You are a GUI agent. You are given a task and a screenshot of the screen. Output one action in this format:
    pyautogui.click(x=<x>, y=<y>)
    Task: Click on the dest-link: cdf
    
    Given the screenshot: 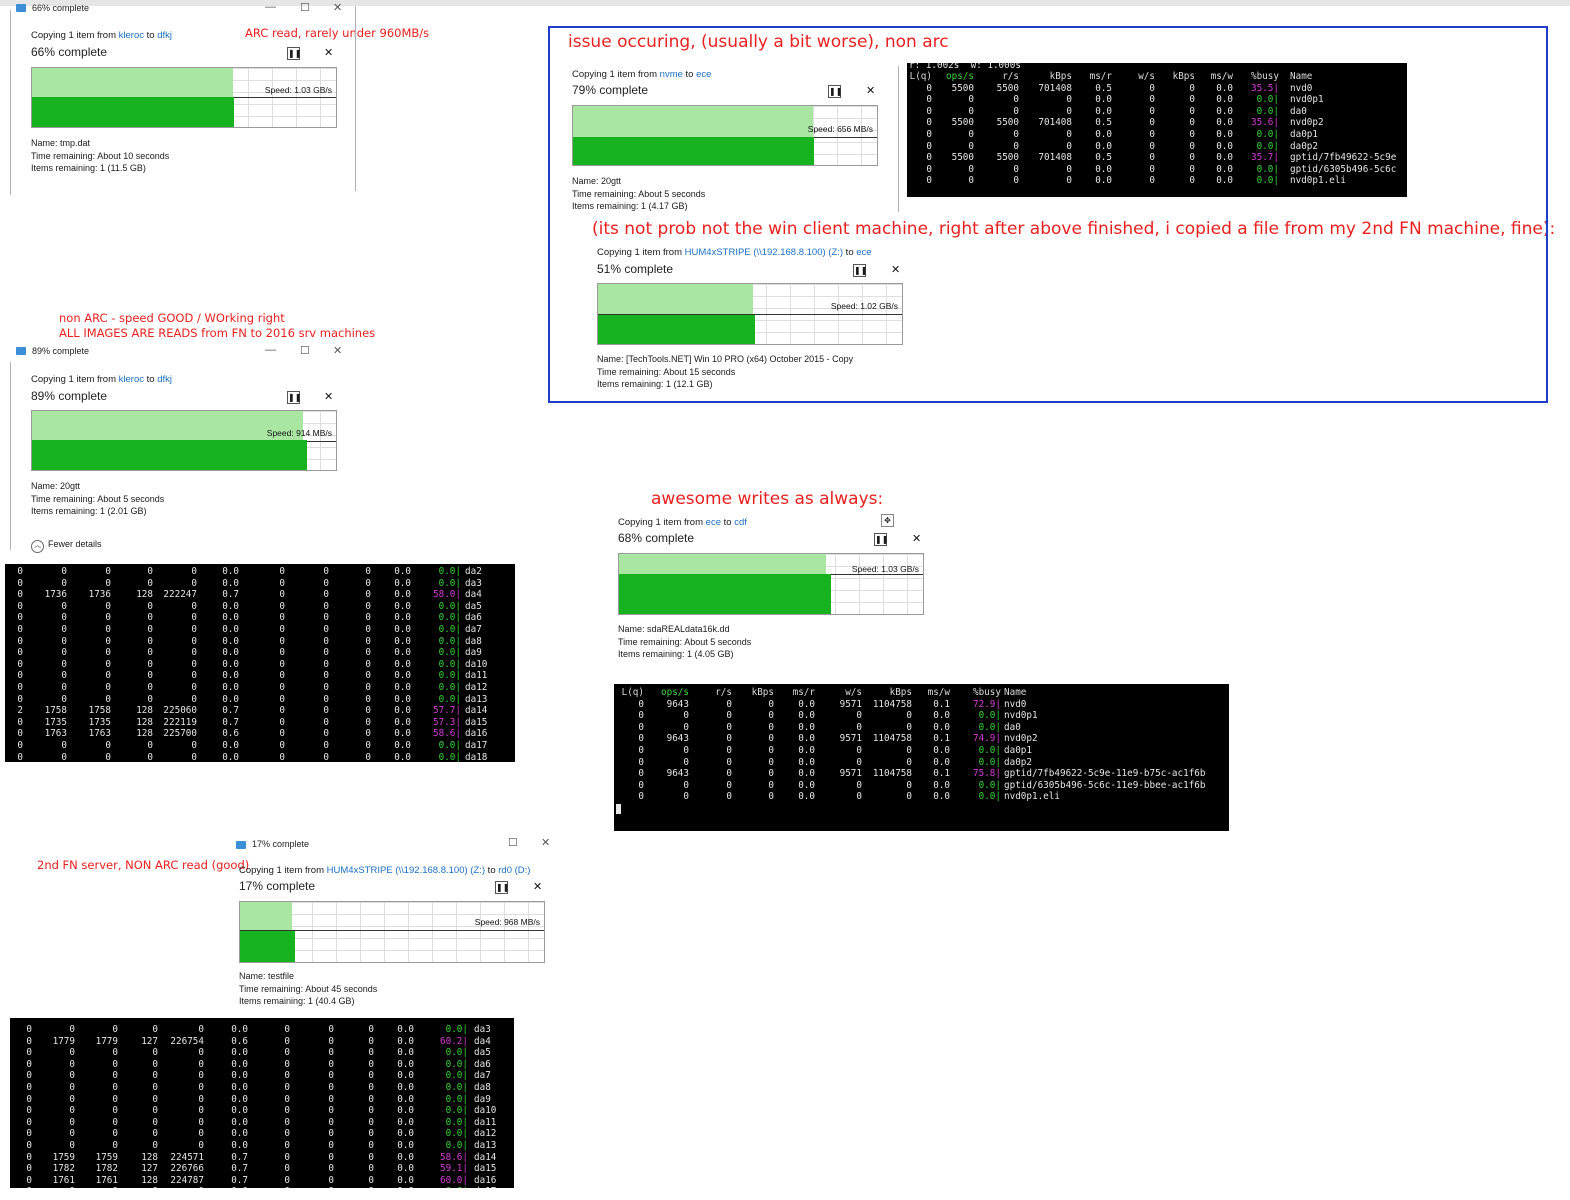 What is the action you would take?
    pyautogui.click(x=740, y=522)
    